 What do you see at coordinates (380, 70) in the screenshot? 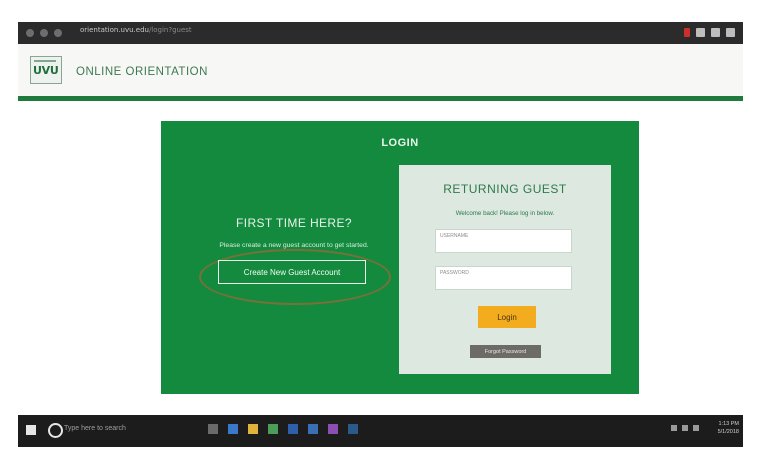
I see `site-header: UVU ONLINE ORIENTATION` at bounding box center [380, 70].